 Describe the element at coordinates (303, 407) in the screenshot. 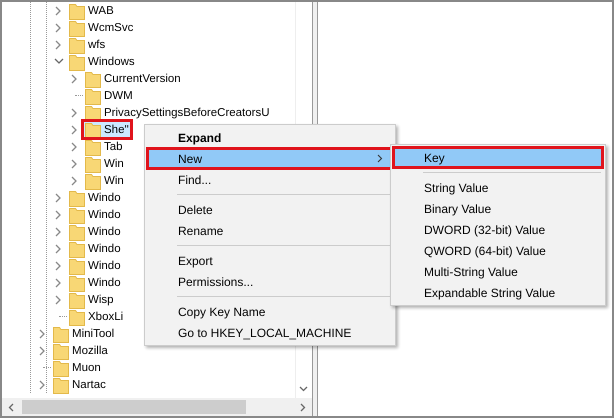

I see `scroll-right-icon` at that location.